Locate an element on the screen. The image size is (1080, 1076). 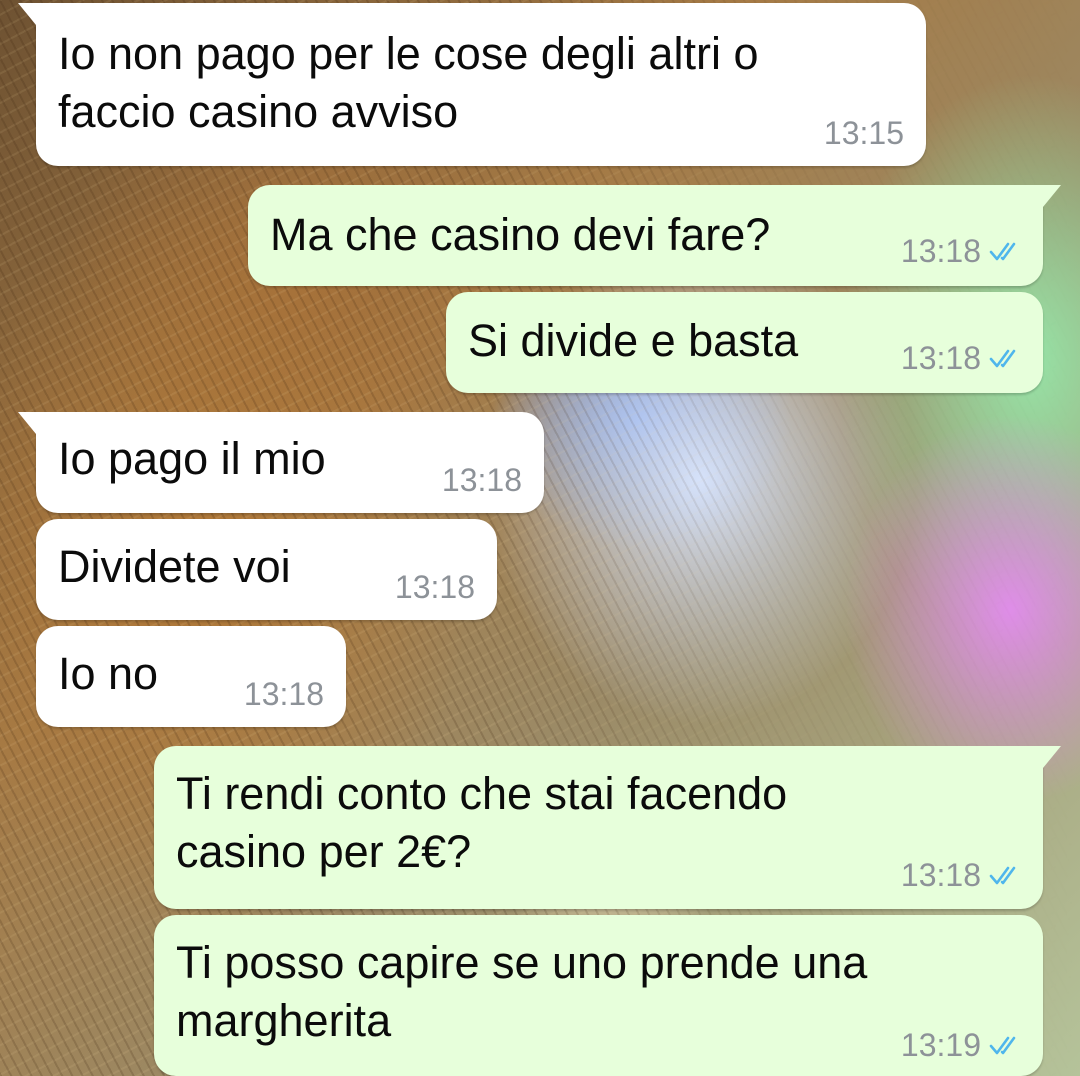
message-text: Io pago il mio is located at coordinates (192, 458).